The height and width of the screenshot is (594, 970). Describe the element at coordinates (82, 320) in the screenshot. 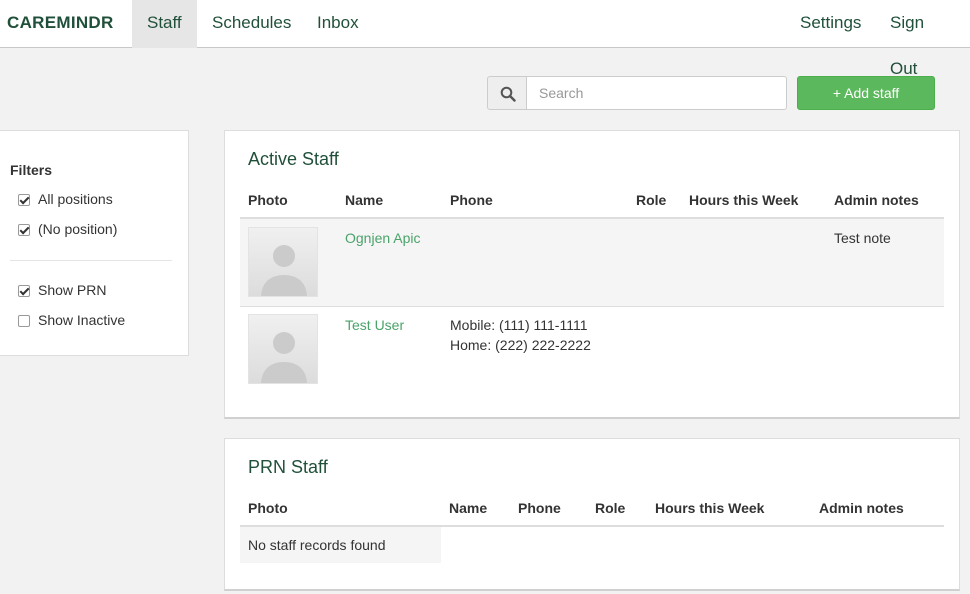

I see `filter-label: Show Inactive` at that location.